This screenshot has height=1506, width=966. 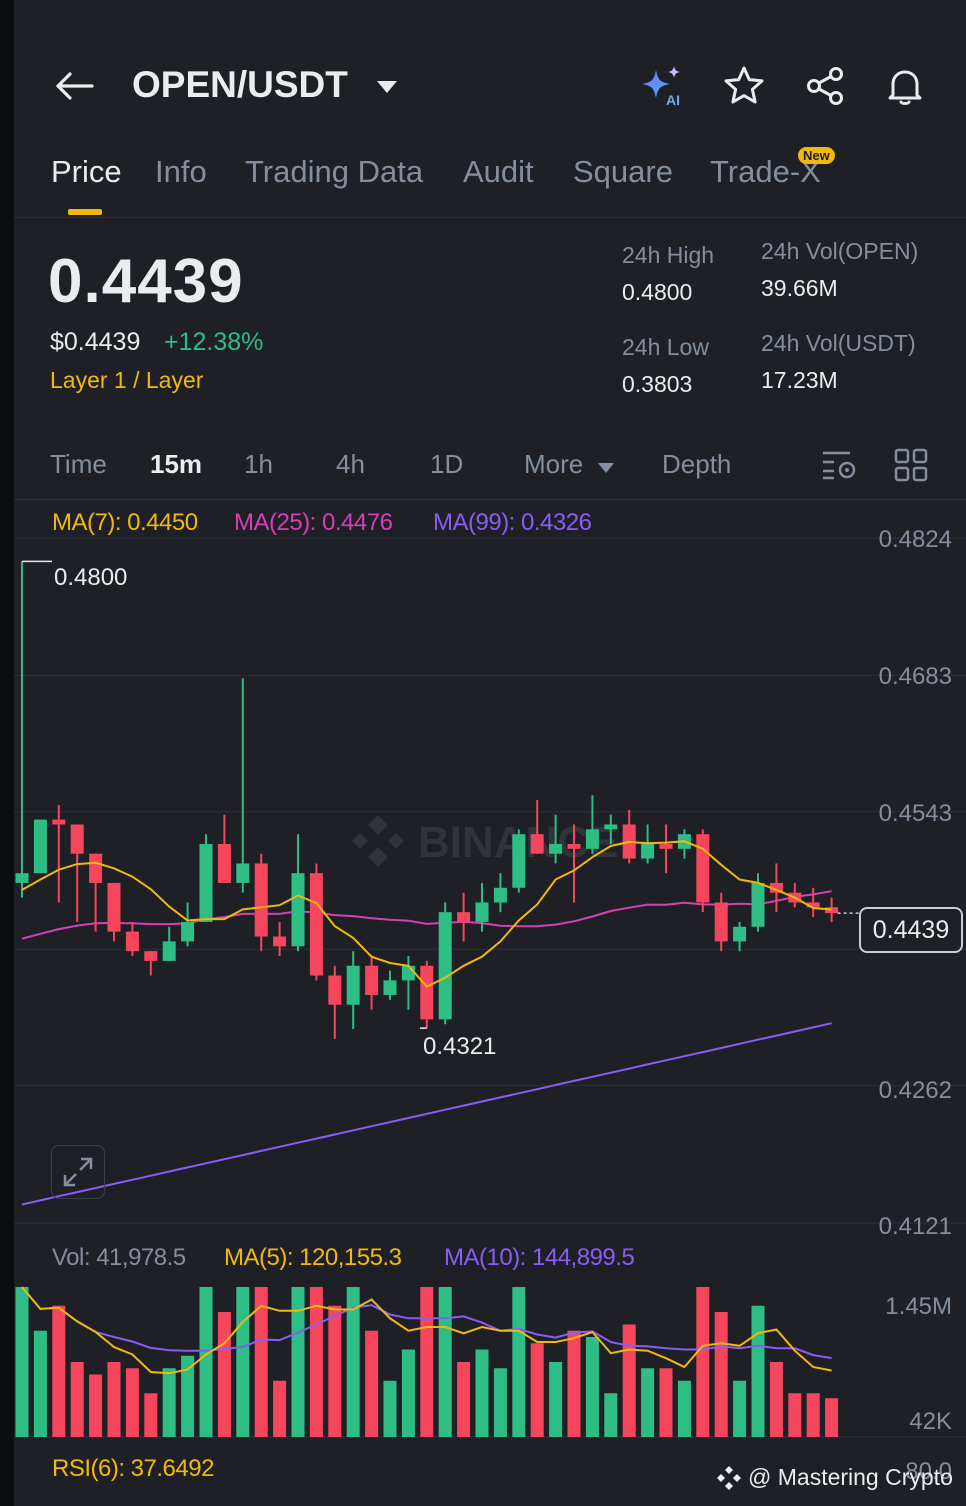 What do you see at coordinates (915, 1226) in the screenshot?
I see `y-tick-label: 0.4121` at bounding box center [915, 1226].